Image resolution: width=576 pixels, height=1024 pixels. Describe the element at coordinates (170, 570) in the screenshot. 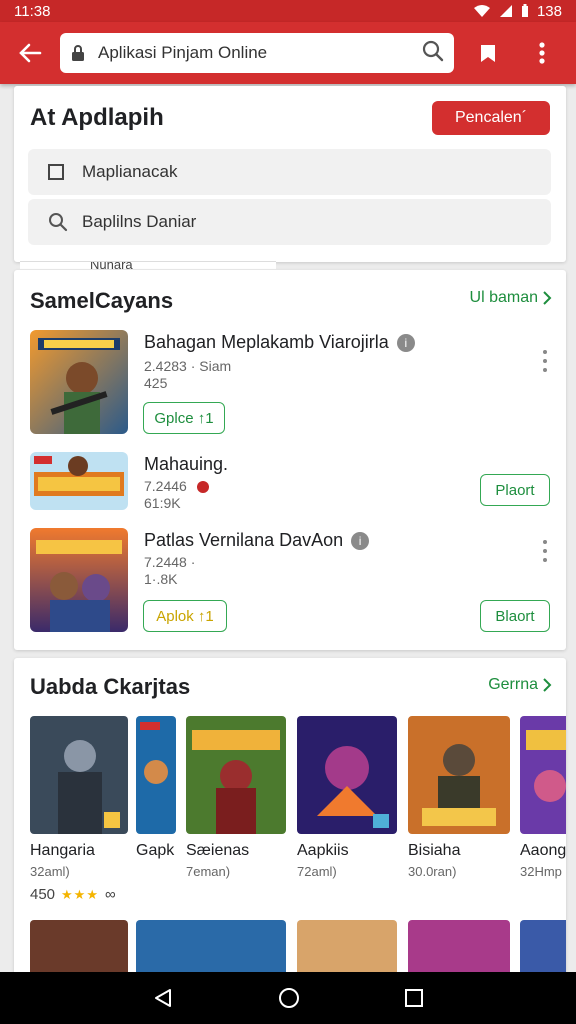

I see `app-meta: 7.2448 · 1·.8K` at that location.